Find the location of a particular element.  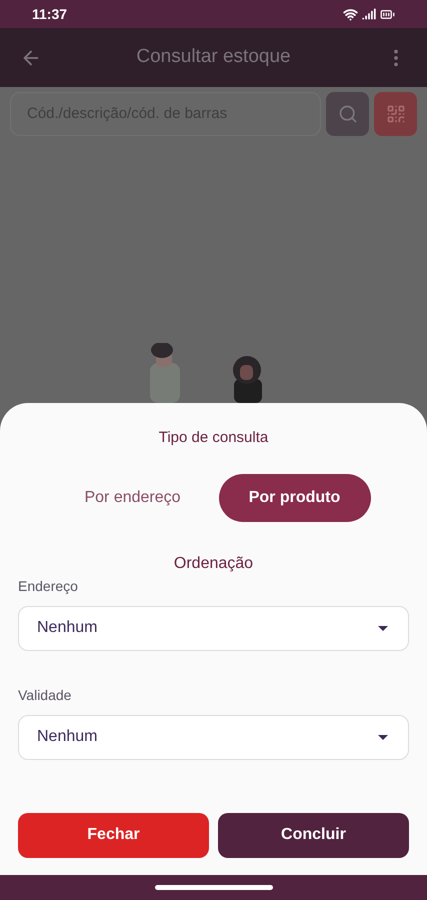

sheet-title: Tipo de consulta is located at coordinates (214, 438).